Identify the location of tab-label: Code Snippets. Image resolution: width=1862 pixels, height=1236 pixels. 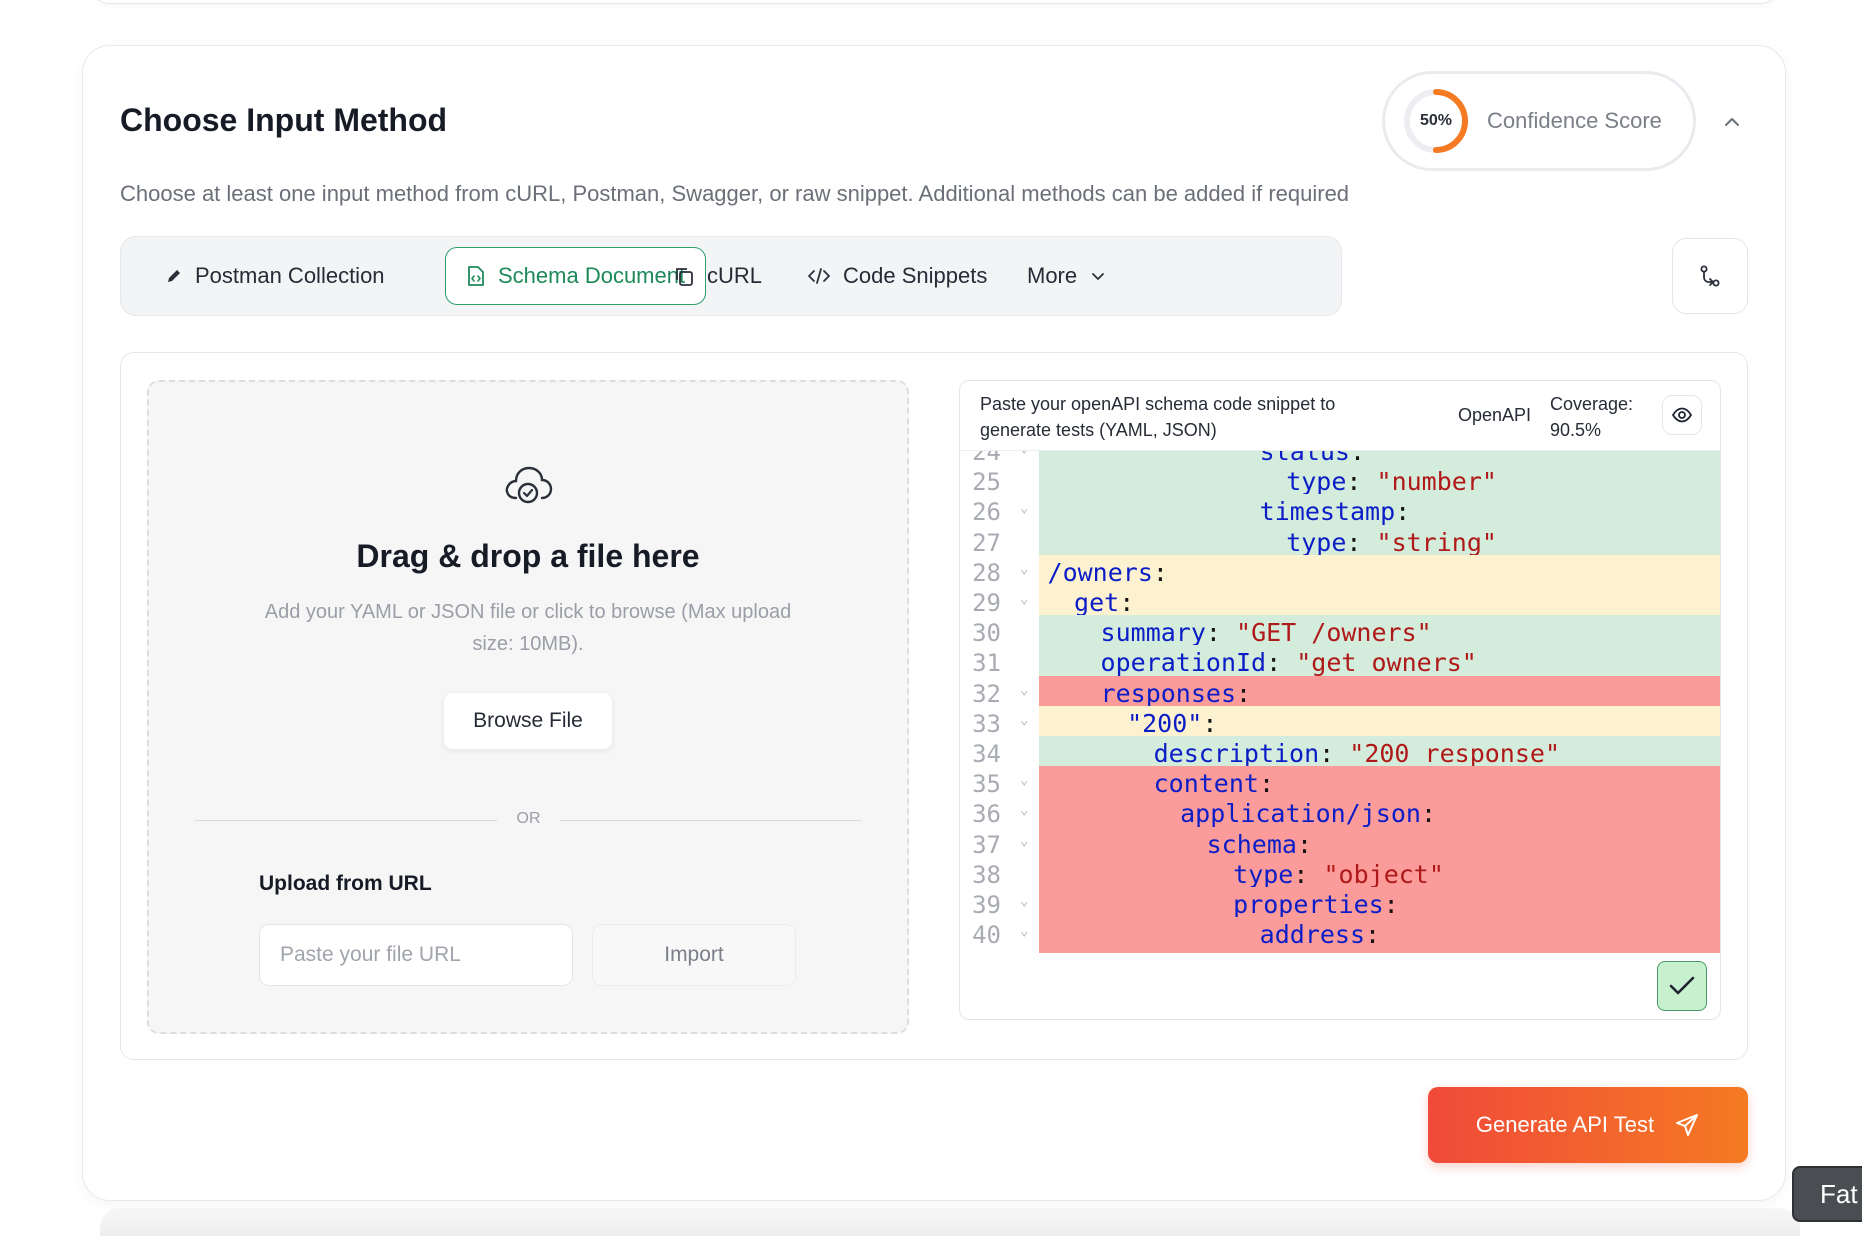
(915, 275).